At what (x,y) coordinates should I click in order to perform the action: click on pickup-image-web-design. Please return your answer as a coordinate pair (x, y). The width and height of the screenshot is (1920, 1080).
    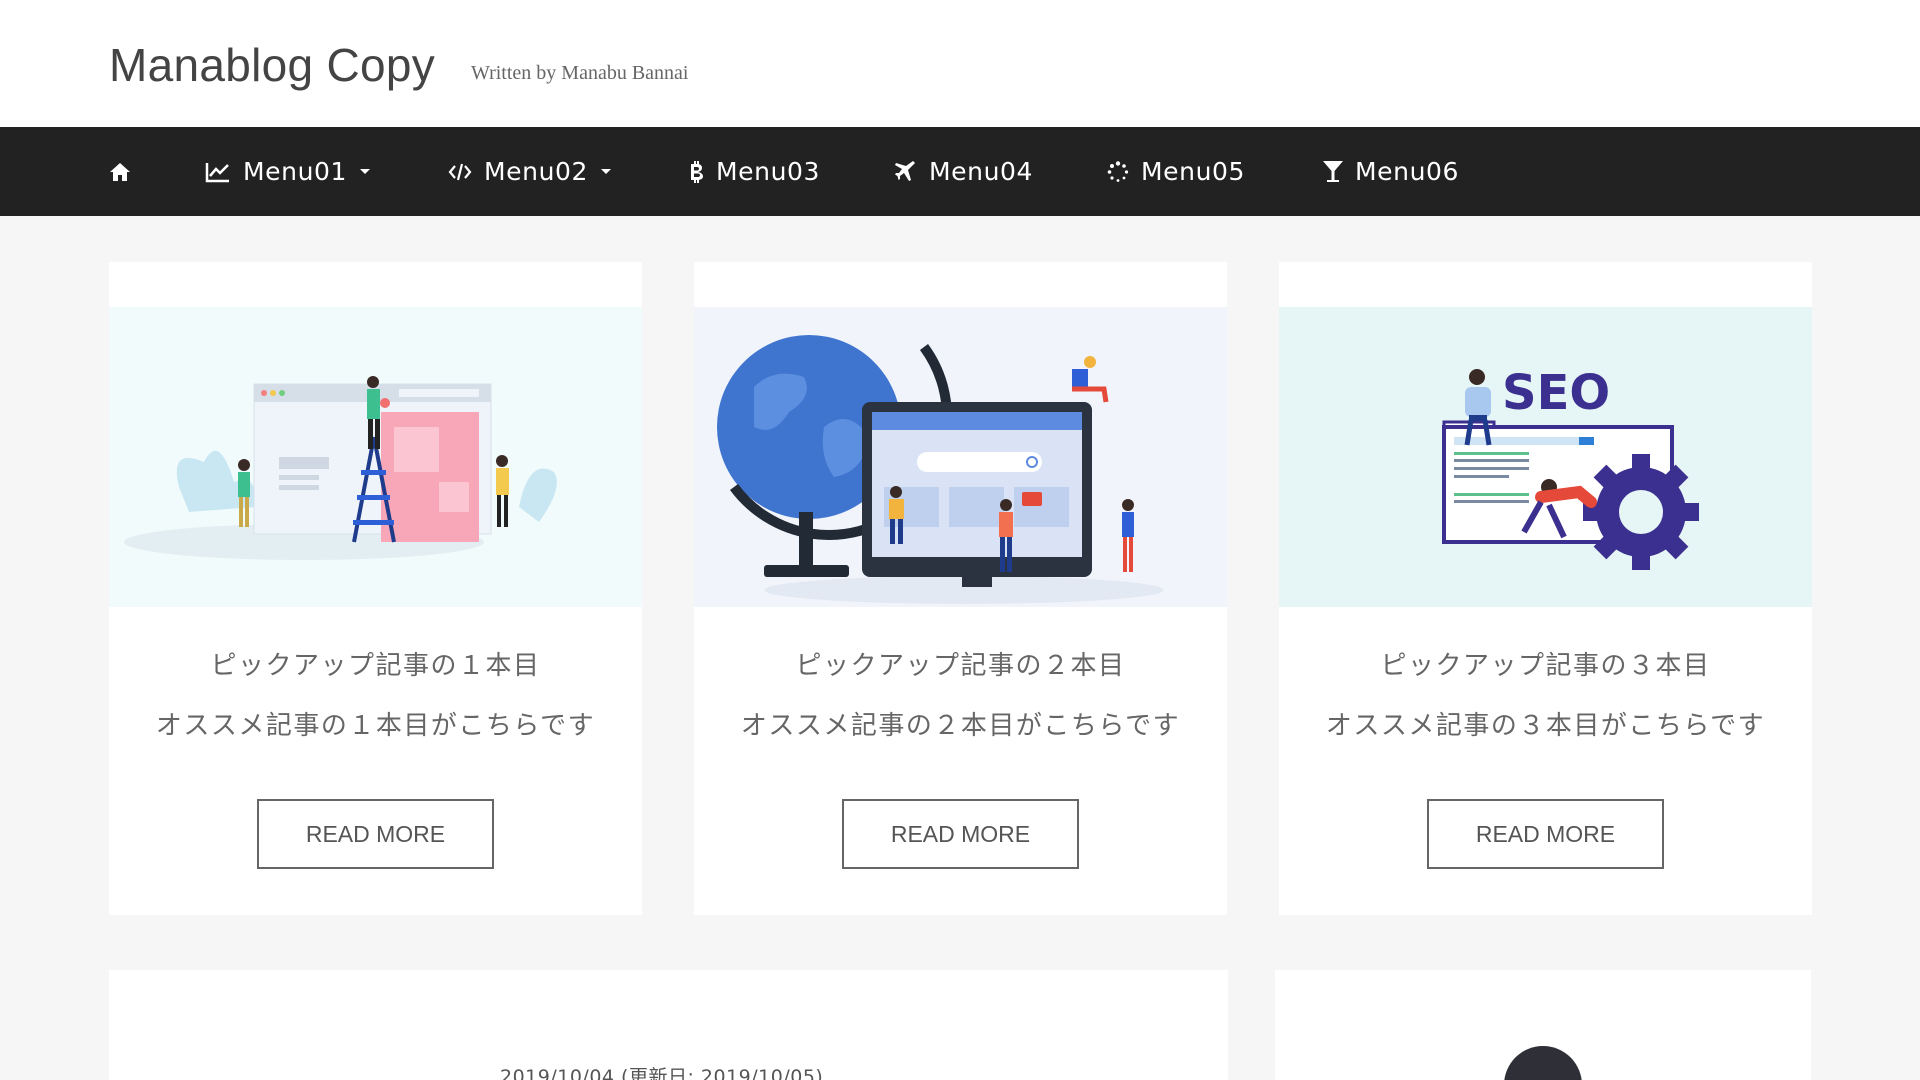
    Looking at the image, I should click on (375, 457).